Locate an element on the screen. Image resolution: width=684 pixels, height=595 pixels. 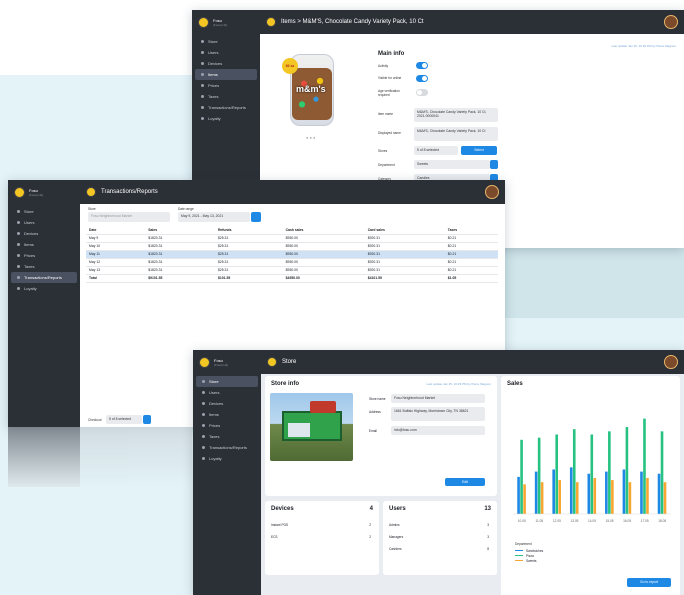
item-name-label: Item name is located at coordinates (386, 114).